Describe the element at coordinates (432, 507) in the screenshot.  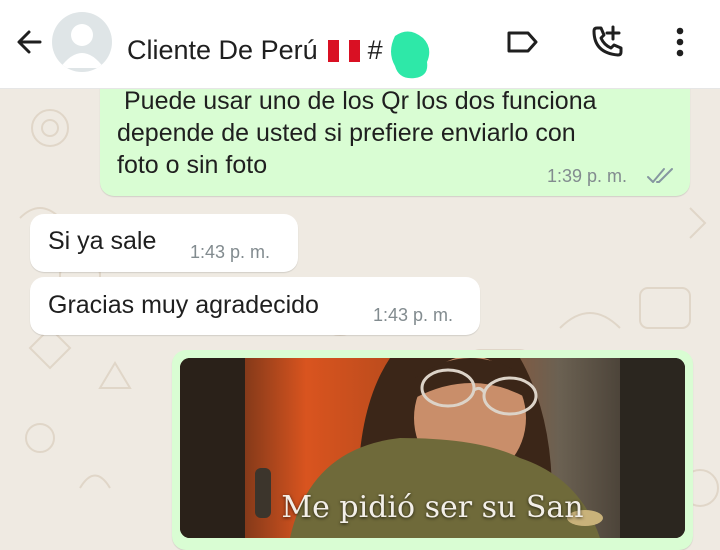
I see `image-caption: Me pidió ser su San` at that location.